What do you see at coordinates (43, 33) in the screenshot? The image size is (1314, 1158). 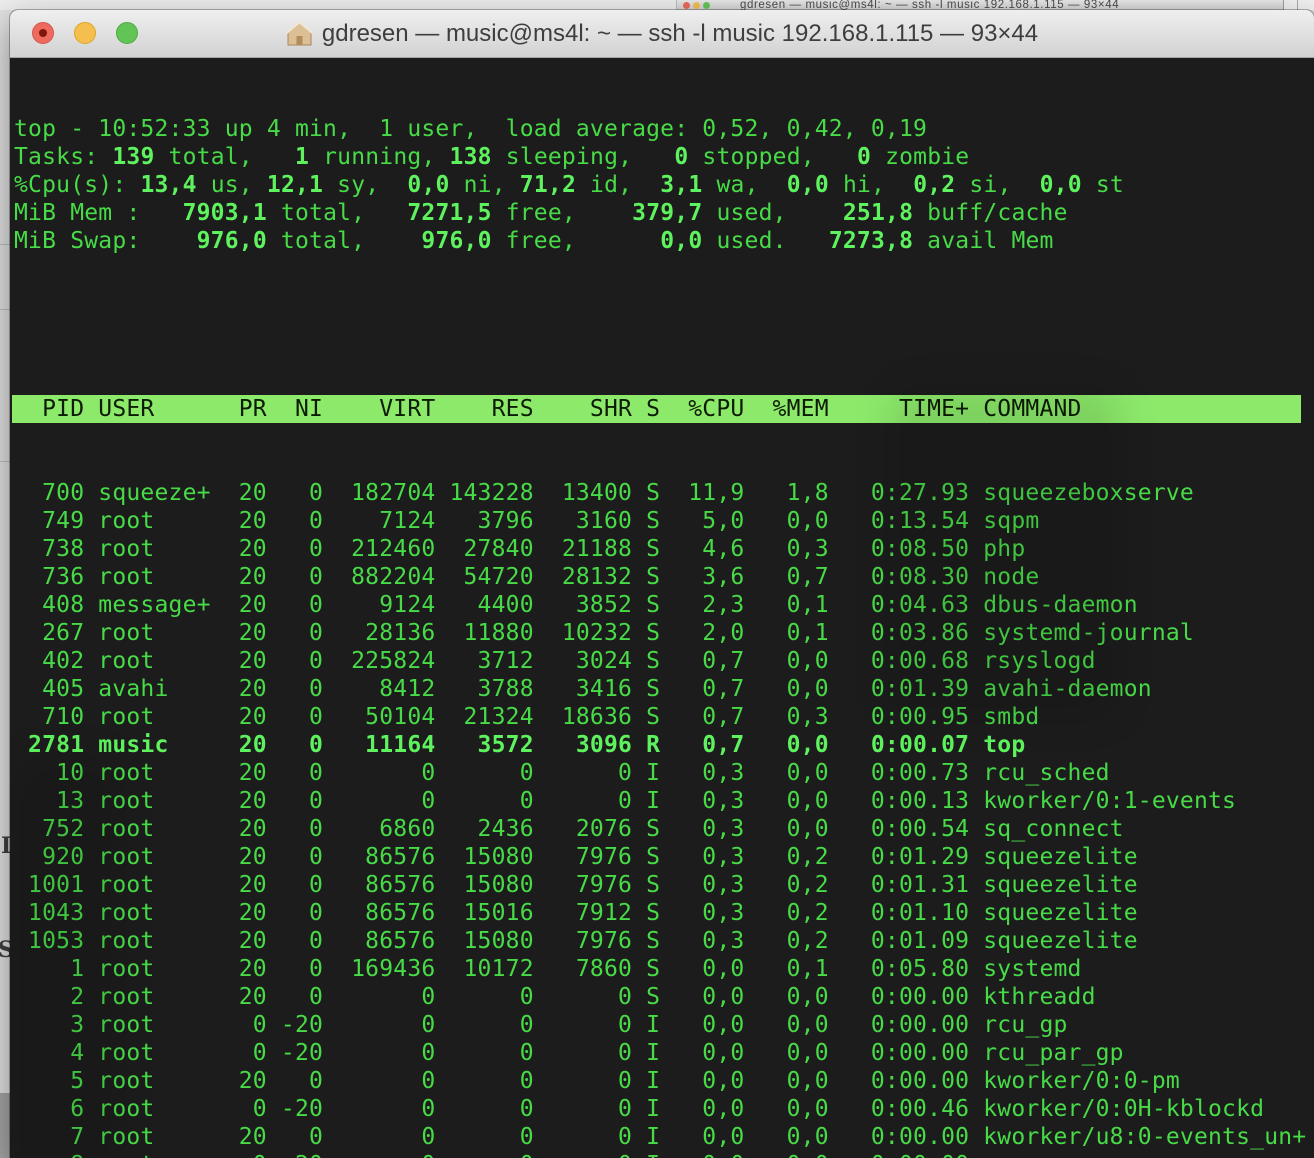 I see `close-button` at bounding box center [43, 33].